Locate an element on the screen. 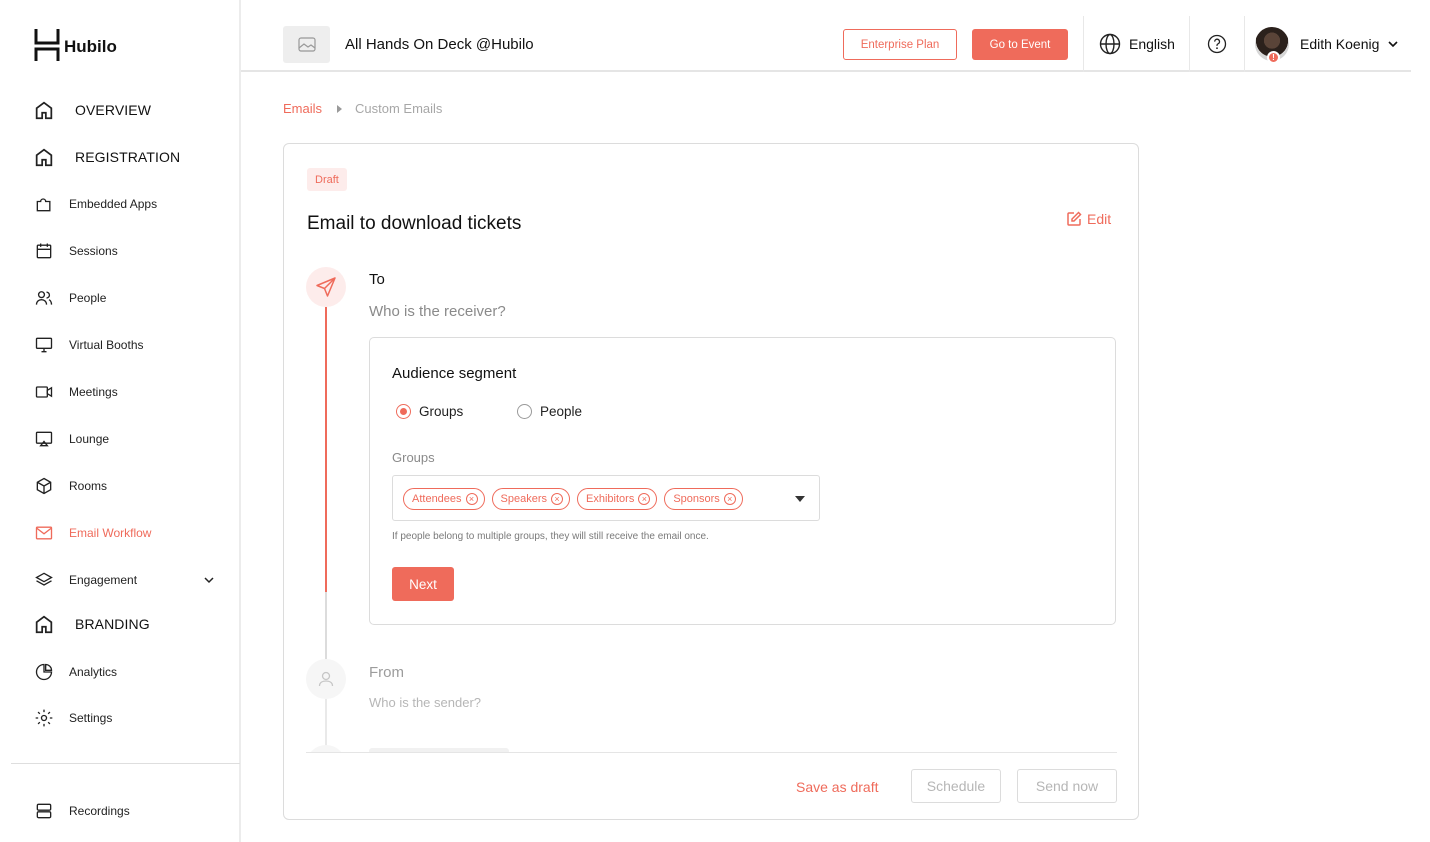  step-to-indicator is located at coordinates (326, 287).